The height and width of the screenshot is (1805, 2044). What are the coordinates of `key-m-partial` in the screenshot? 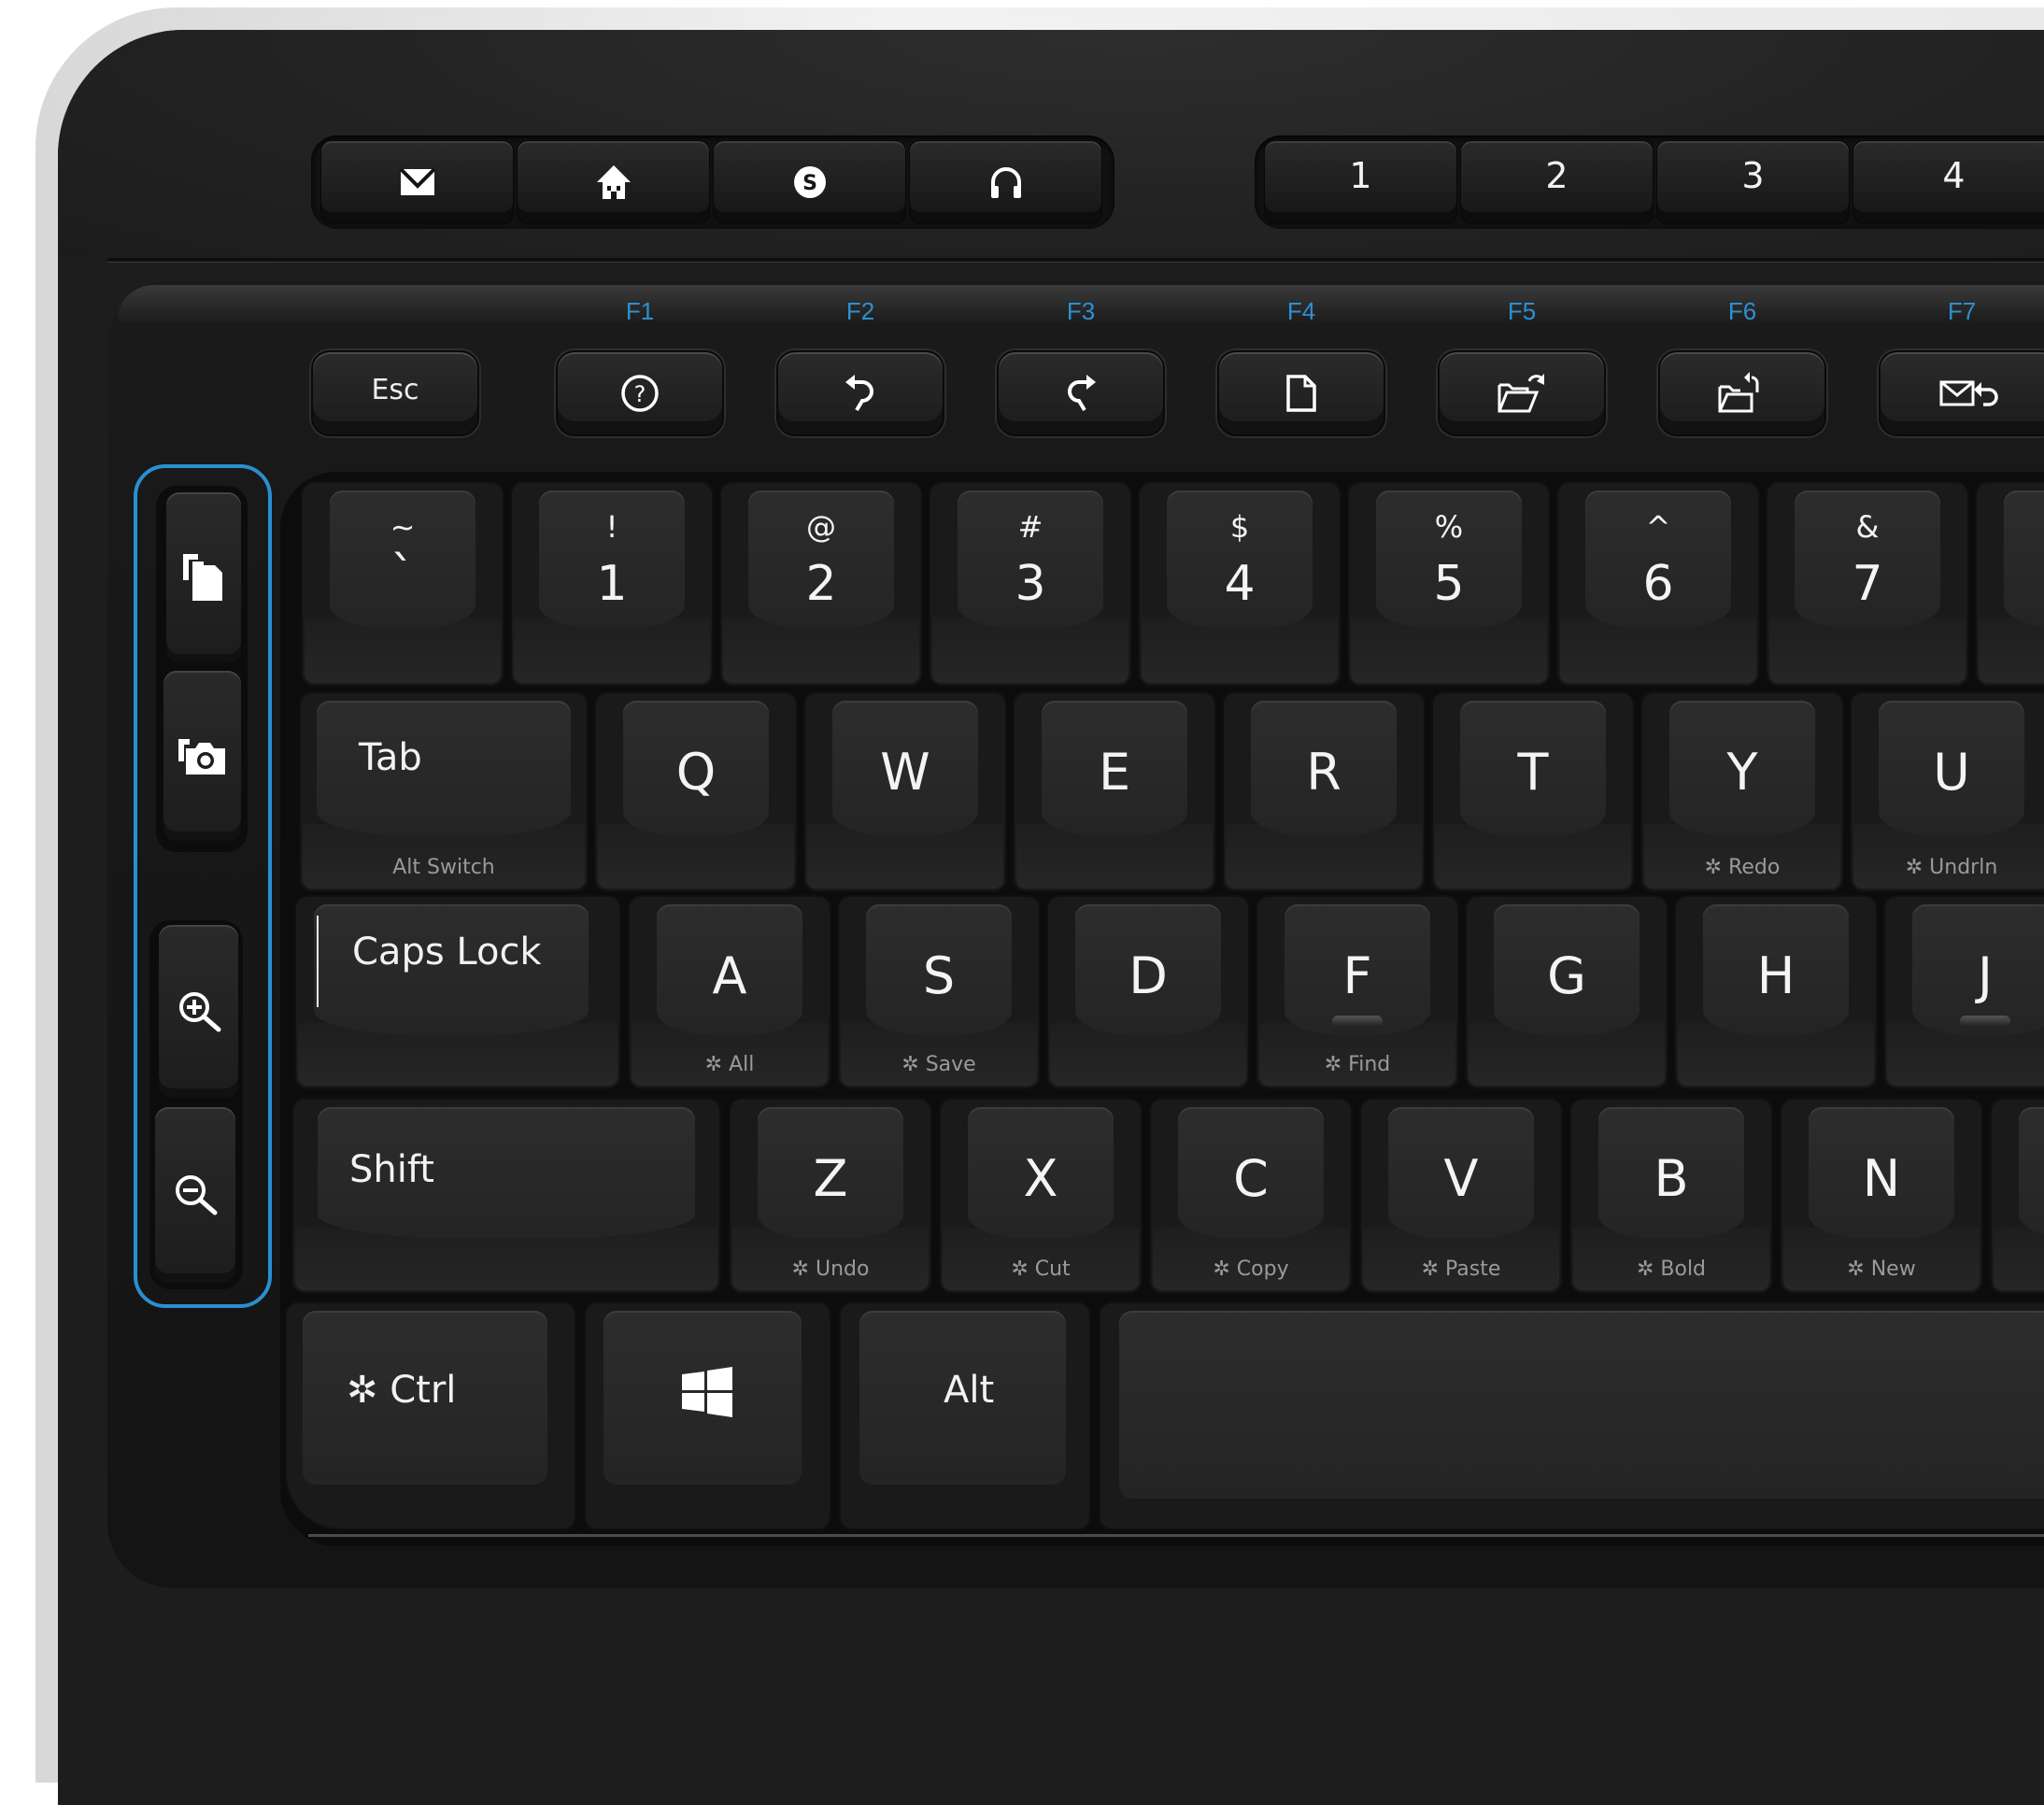 It's located at (2017, 1196).